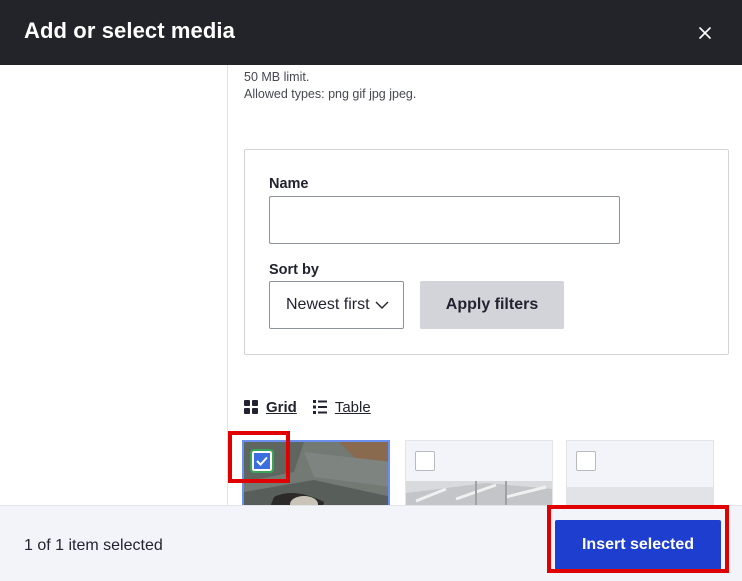 The width and height of the screenshot is (742, 581). I want to click on name-input, so click(444, 220).